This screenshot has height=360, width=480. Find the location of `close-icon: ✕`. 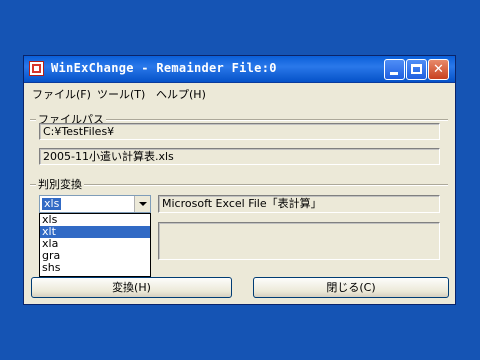

close-icon: ✕ is located at coordinates (438, 69).